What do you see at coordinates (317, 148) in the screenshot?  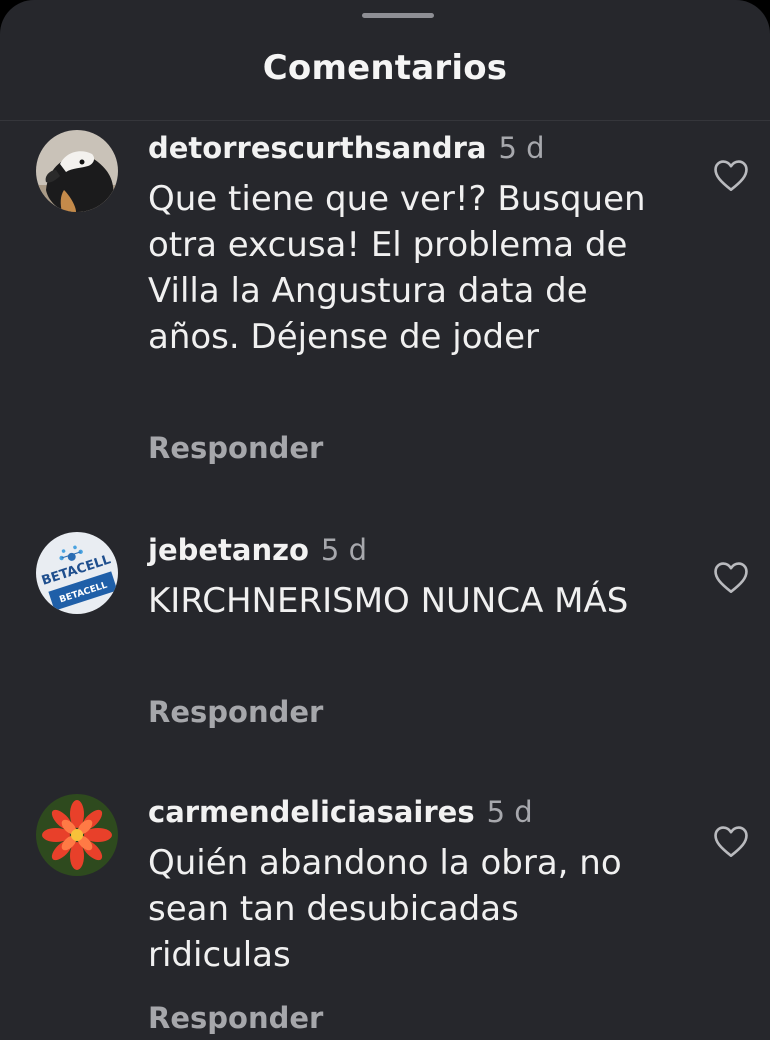 I see `username: detorrescurthsandra` at bounding box center [317, 148].